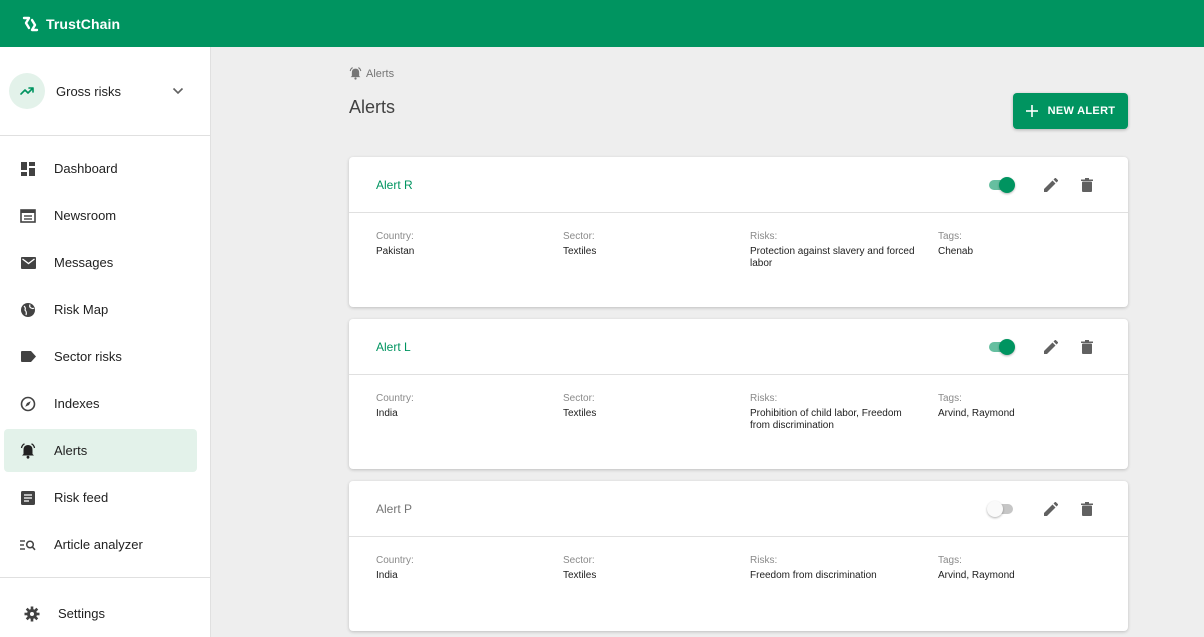 This screenshot has height=637, width=1204. I want to click on breadcrumb-item: Alerts, so click(380, 74).